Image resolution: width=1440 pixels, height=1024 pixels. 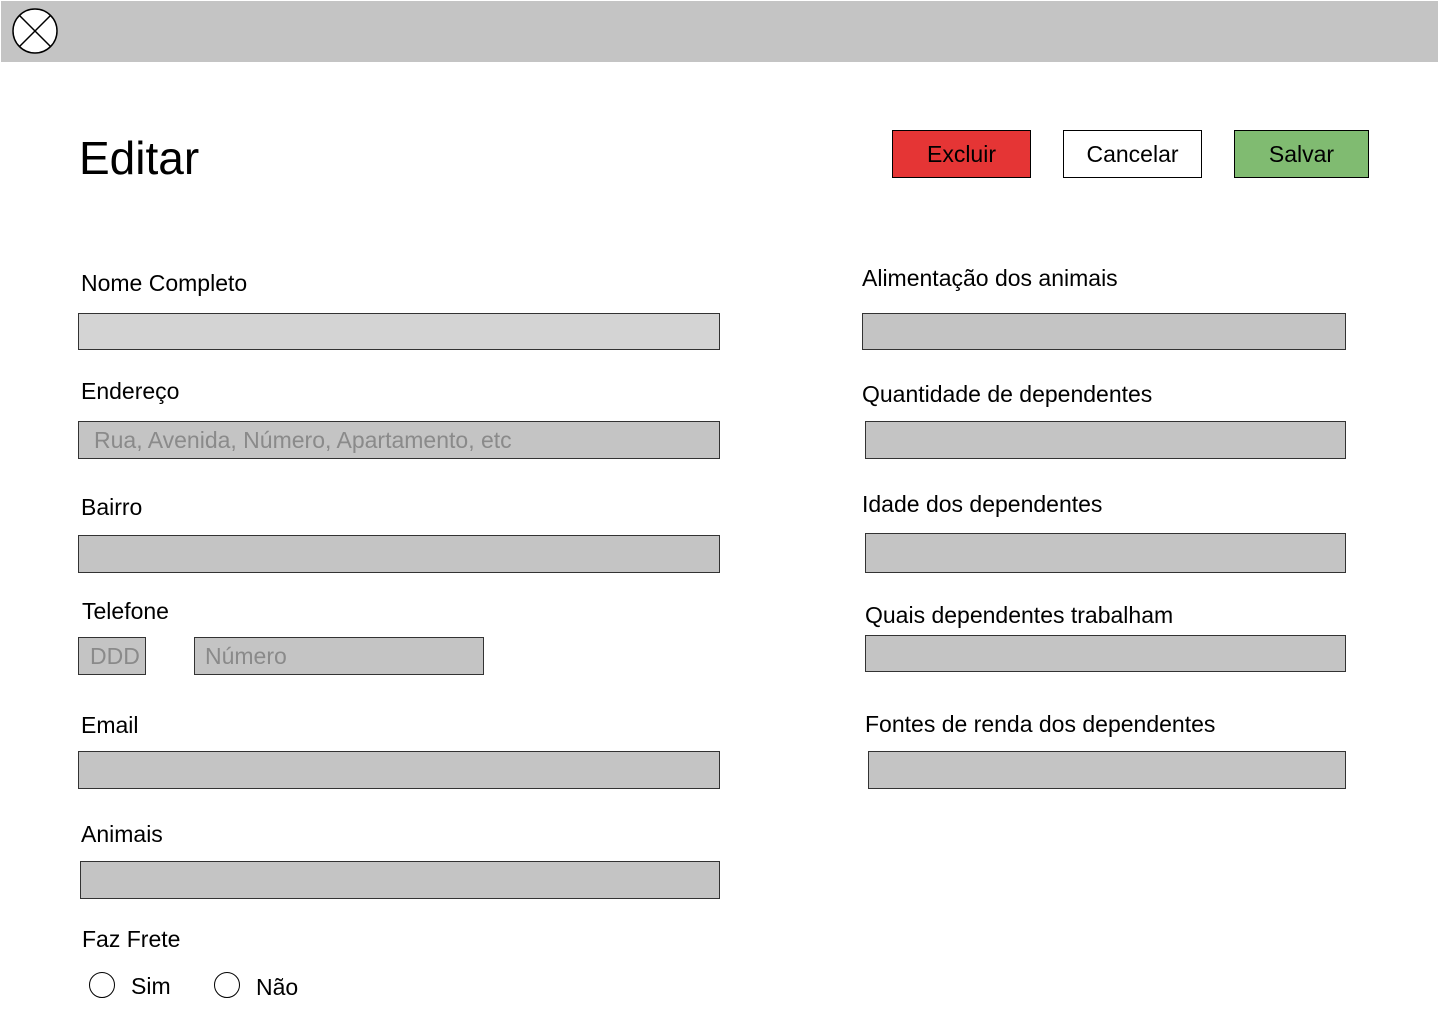 I want to click on page-title: Editar, so click(x=139, y=158).